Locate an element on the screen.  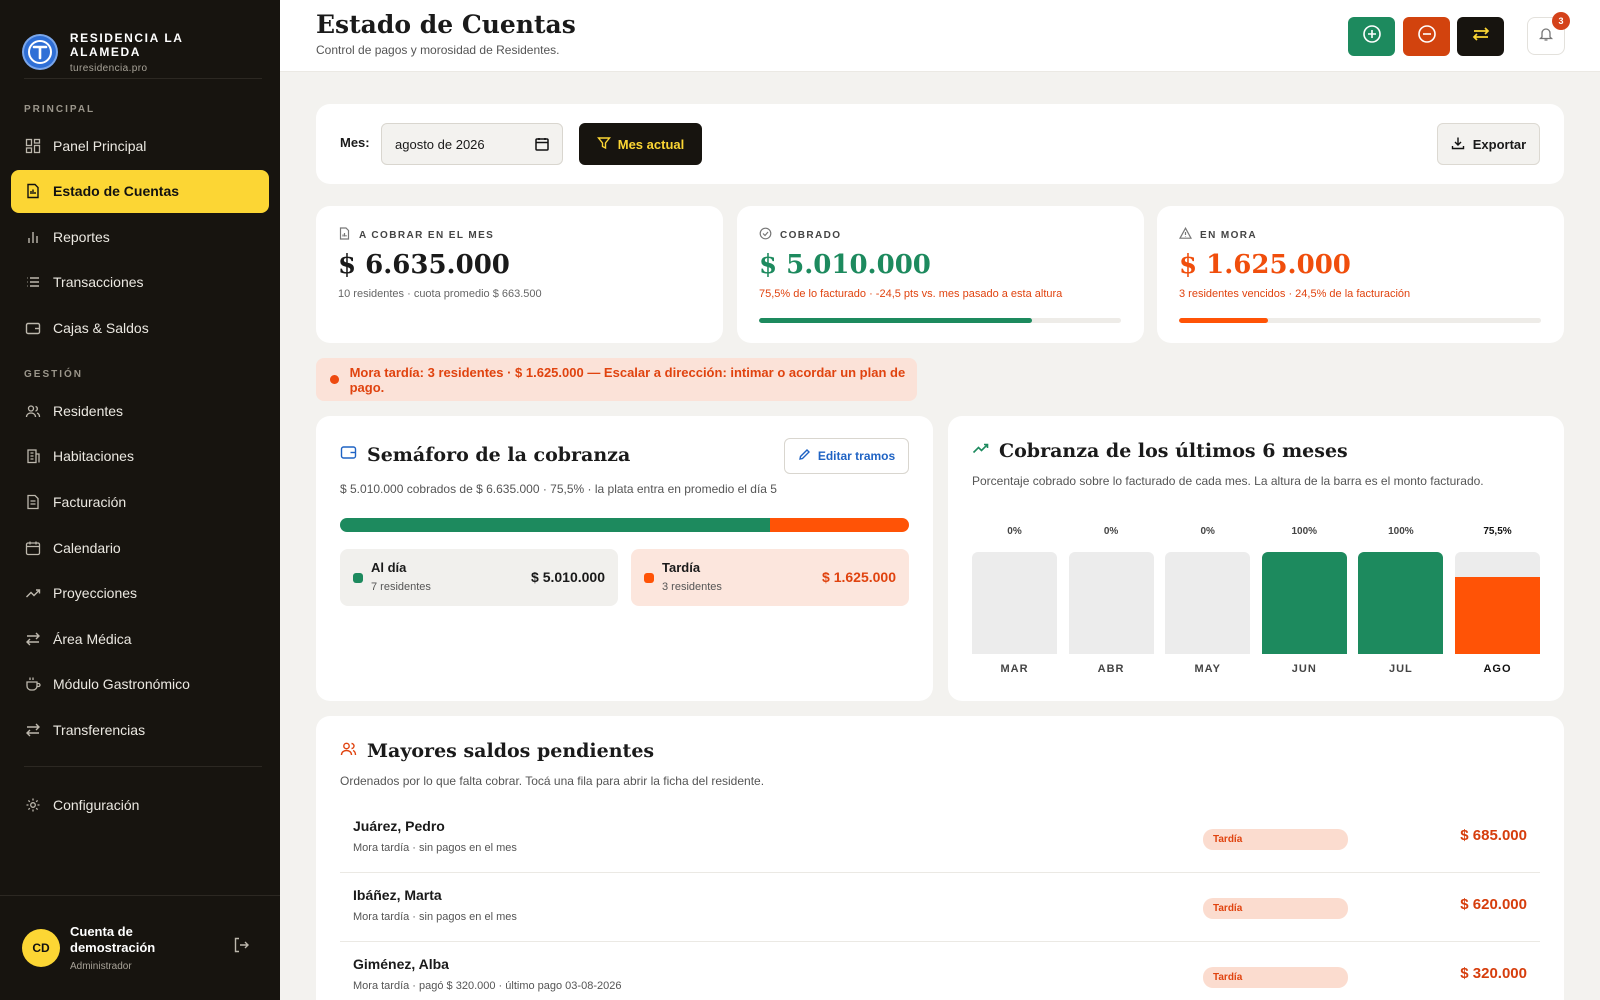
section-title: Cobranza de los últimos 6 meses is located at coordinates (1160, 451).